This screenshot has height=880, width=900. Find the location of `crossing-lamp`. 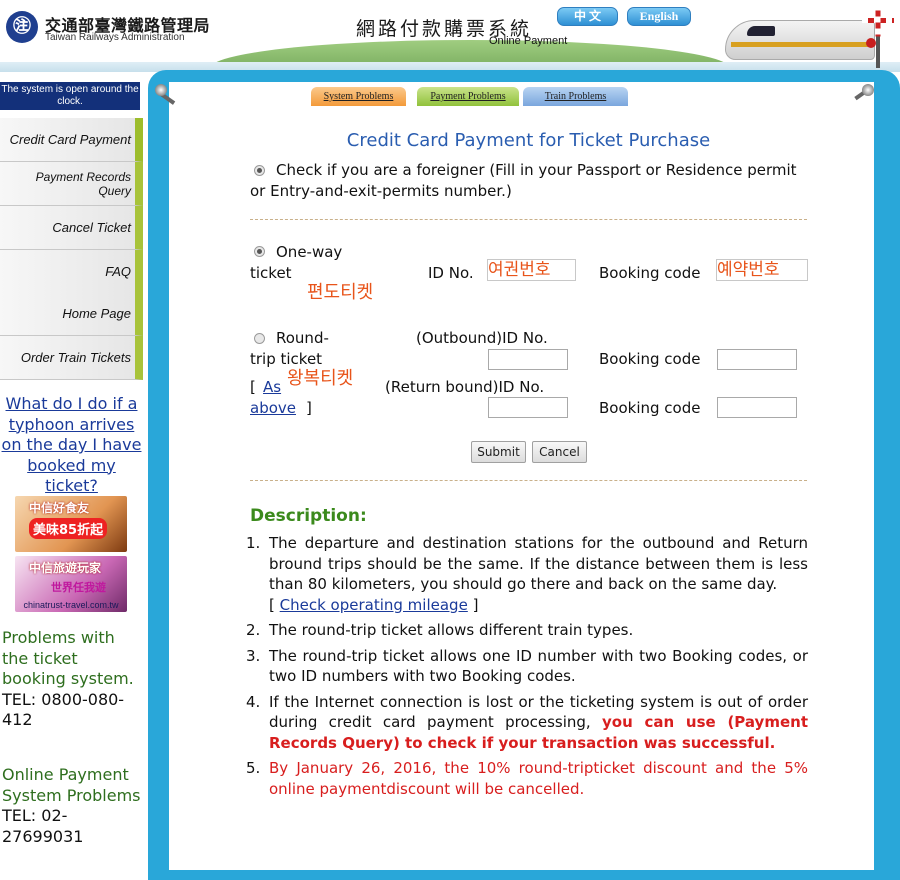

crossing-lamp is located at coordinates (871, 43).